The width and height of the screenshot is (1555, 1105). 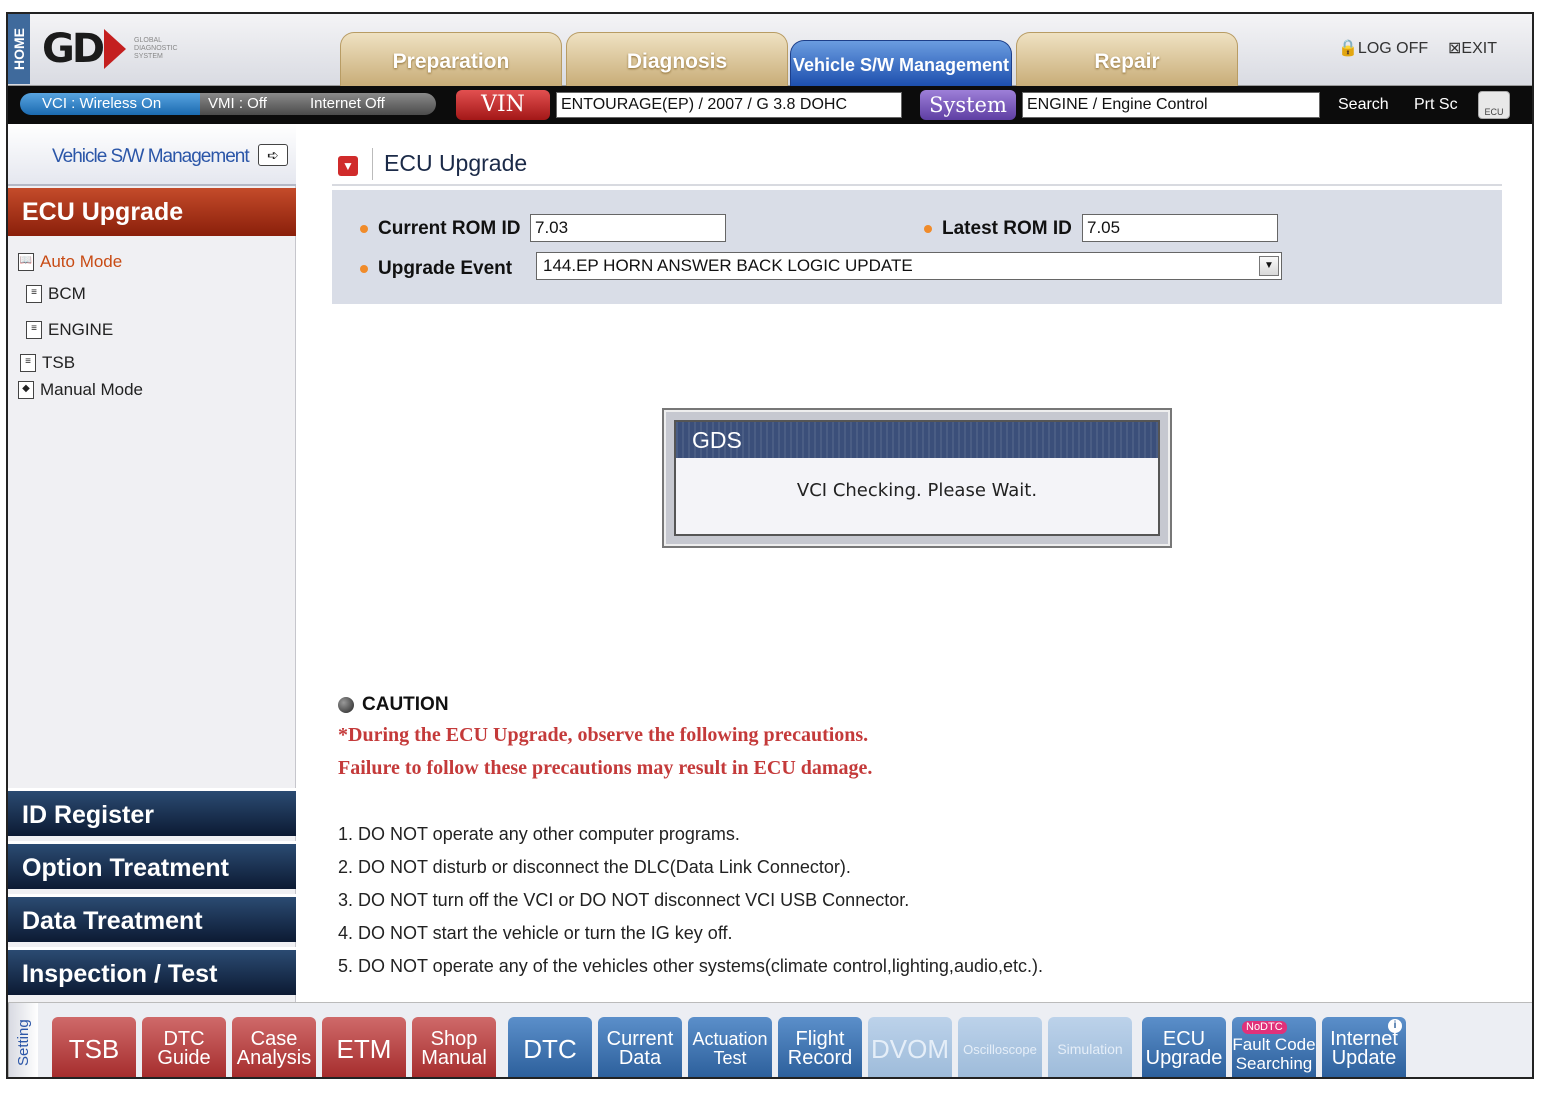 I want to click on sidebar-category-data-treatment: Data Treatment, so click(x=152, y=918).